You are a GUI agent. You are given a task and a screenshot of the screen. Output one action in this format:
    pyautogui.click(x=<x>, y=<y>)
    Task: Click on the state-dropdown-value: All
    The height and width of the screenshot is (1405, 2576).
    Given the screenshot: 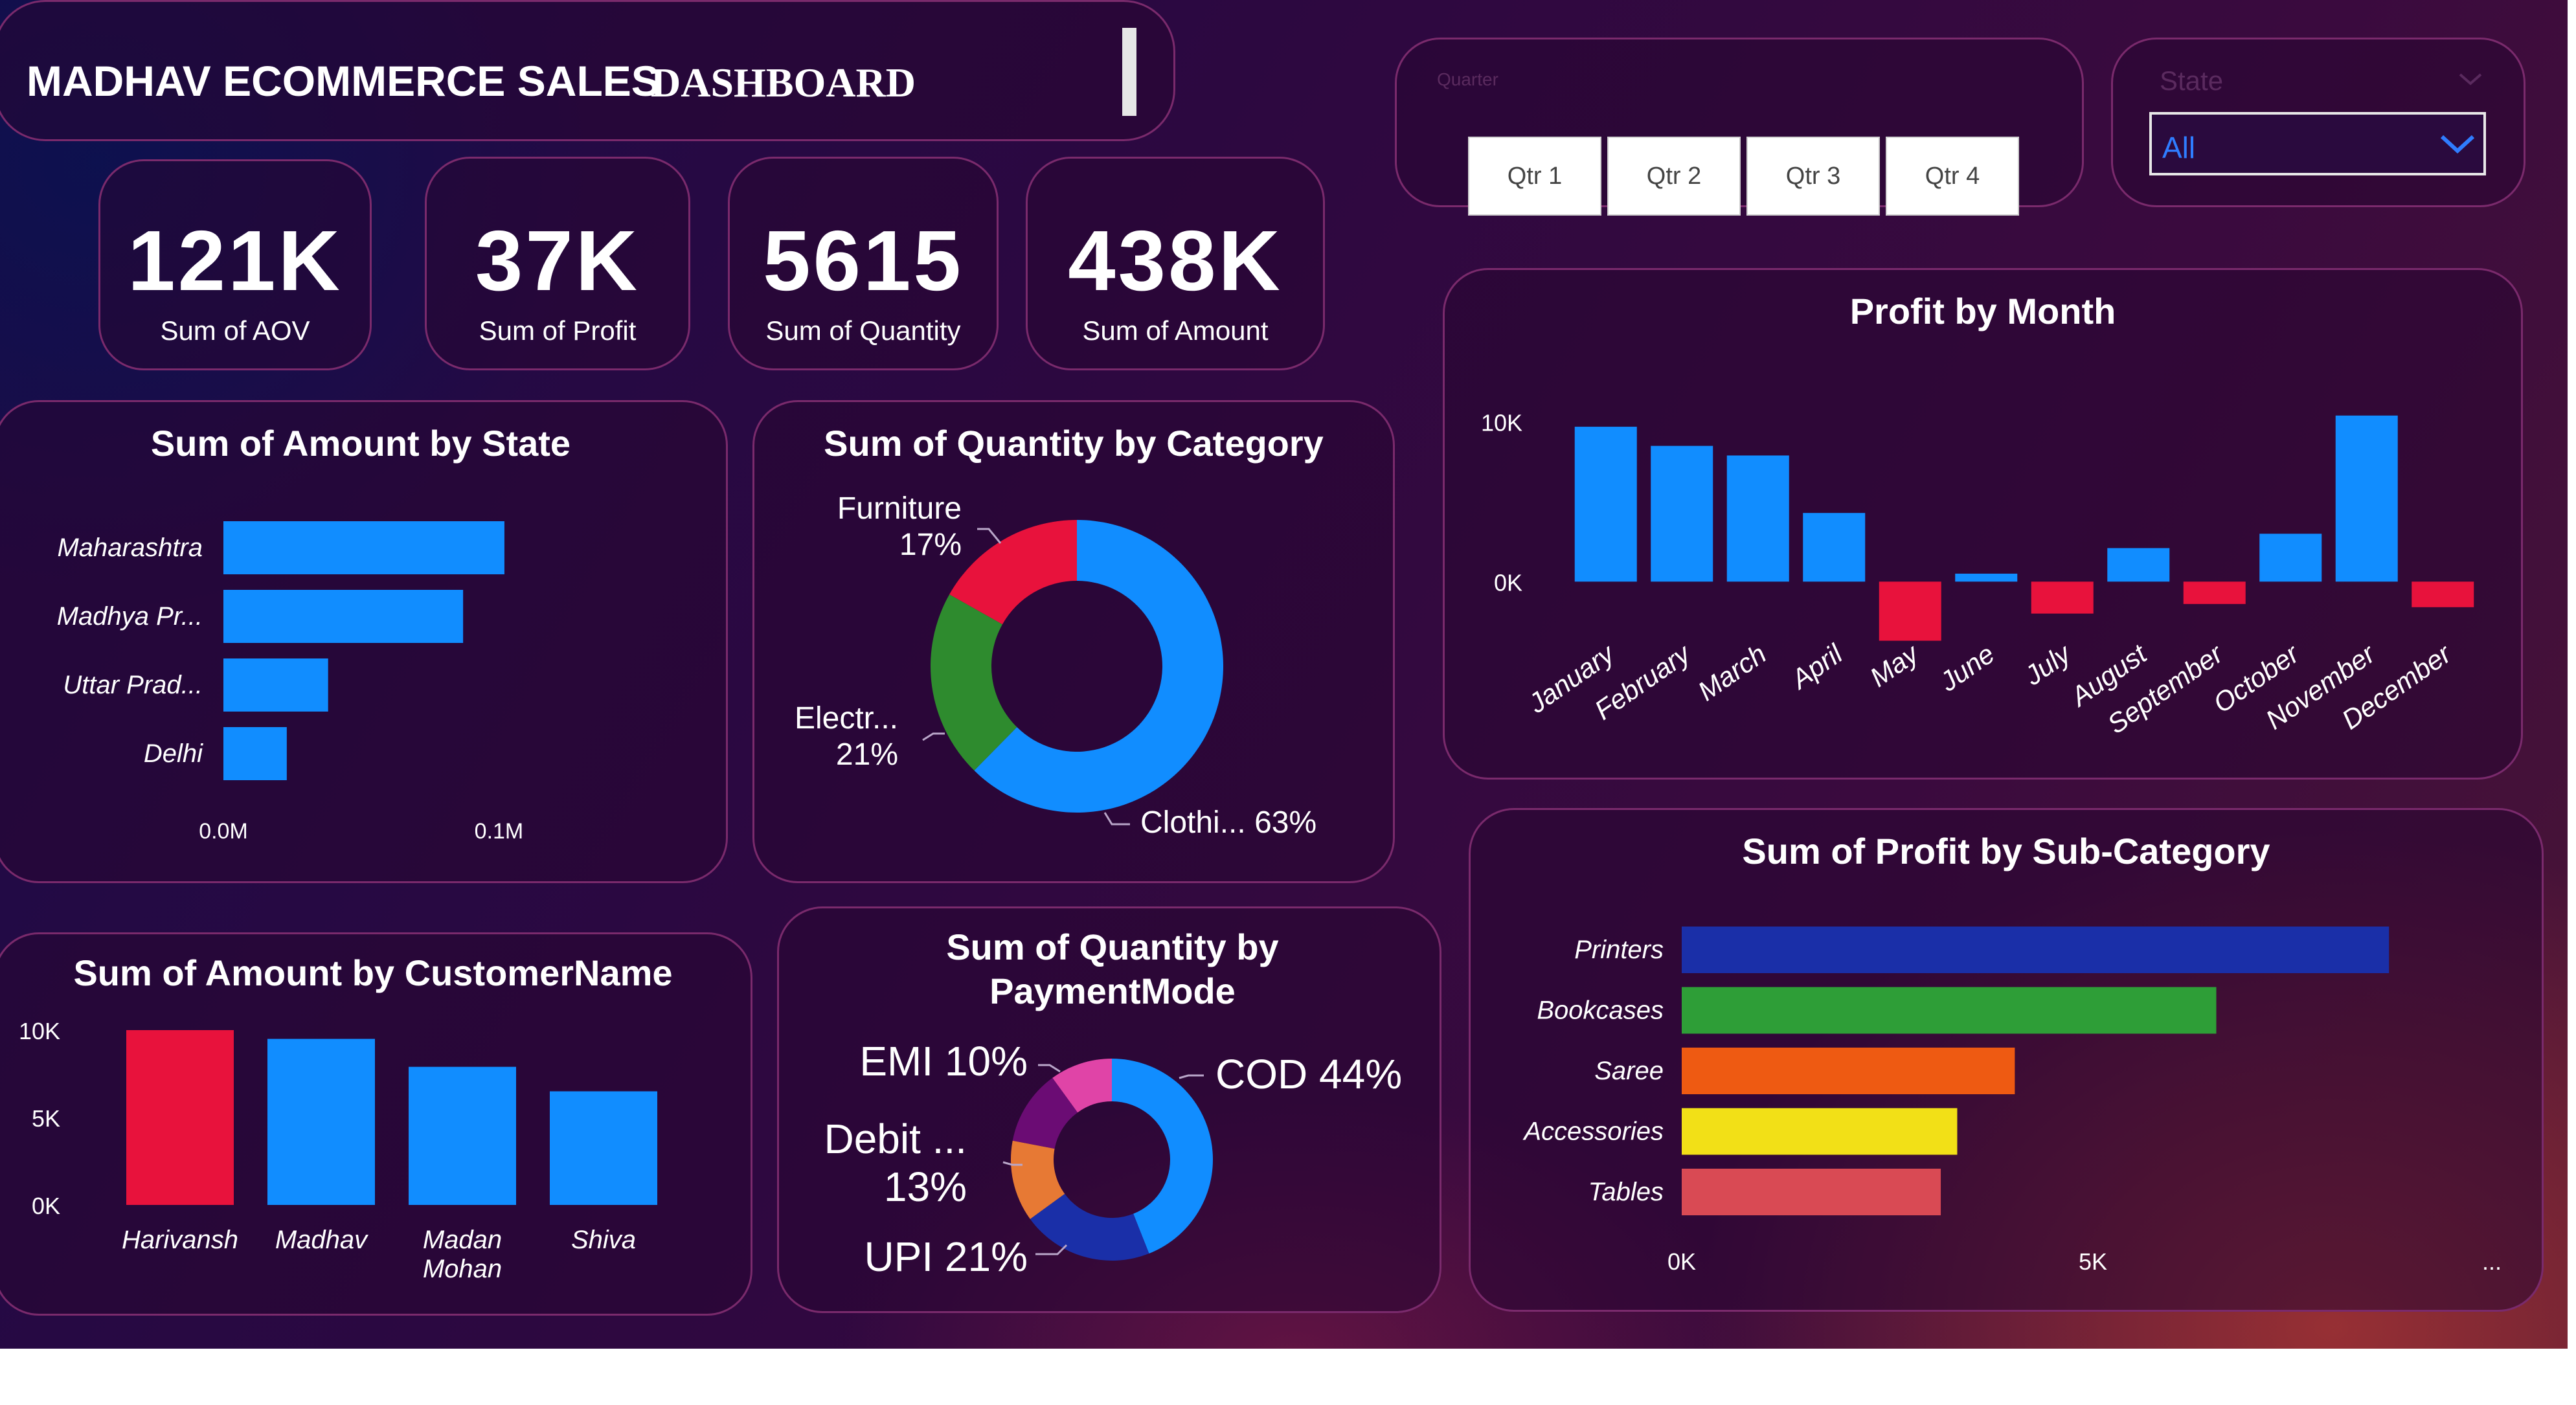 What is the action you would take?
    pyautogui.click(x=2179, y=147)
    